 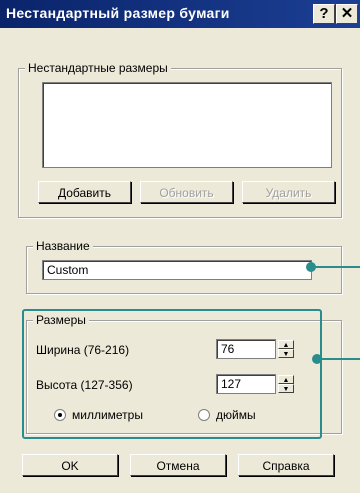 I want to click on name-callout-line, so click(x=337, y=267).